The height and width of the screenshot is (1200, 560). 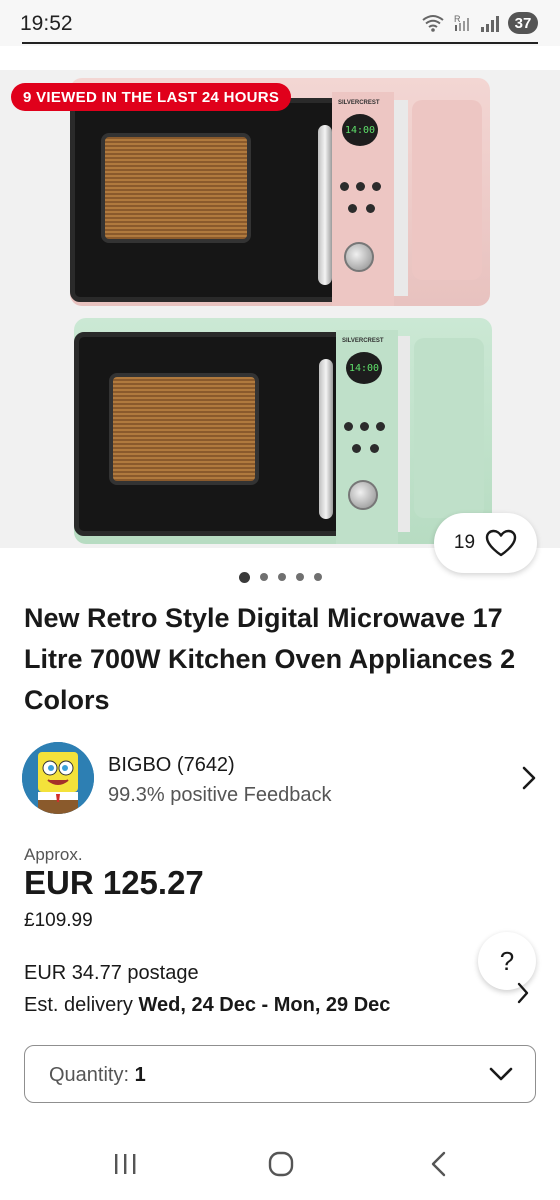 I want to click on chevron-down-icon, so click(x=501, y=1074).